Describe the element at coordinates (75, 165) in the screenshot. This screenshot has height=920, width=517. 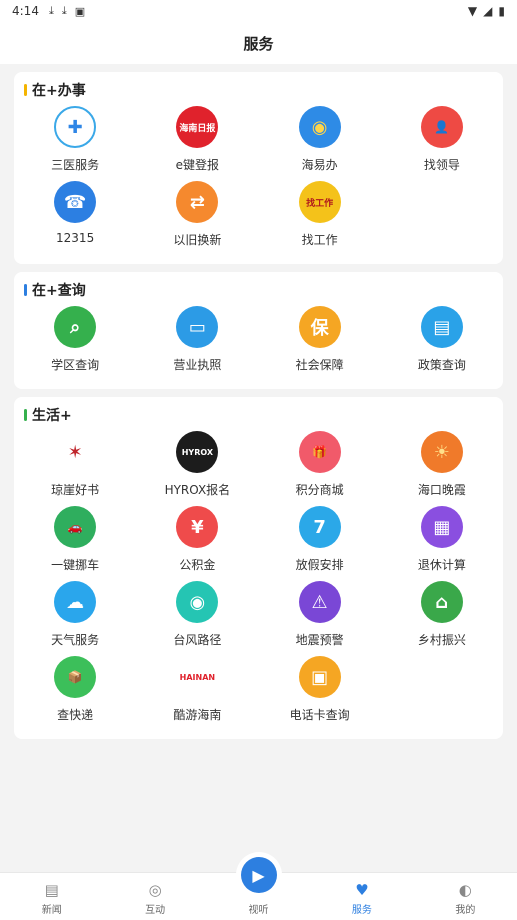
I see `service-item-label: 三医服务` at that location.